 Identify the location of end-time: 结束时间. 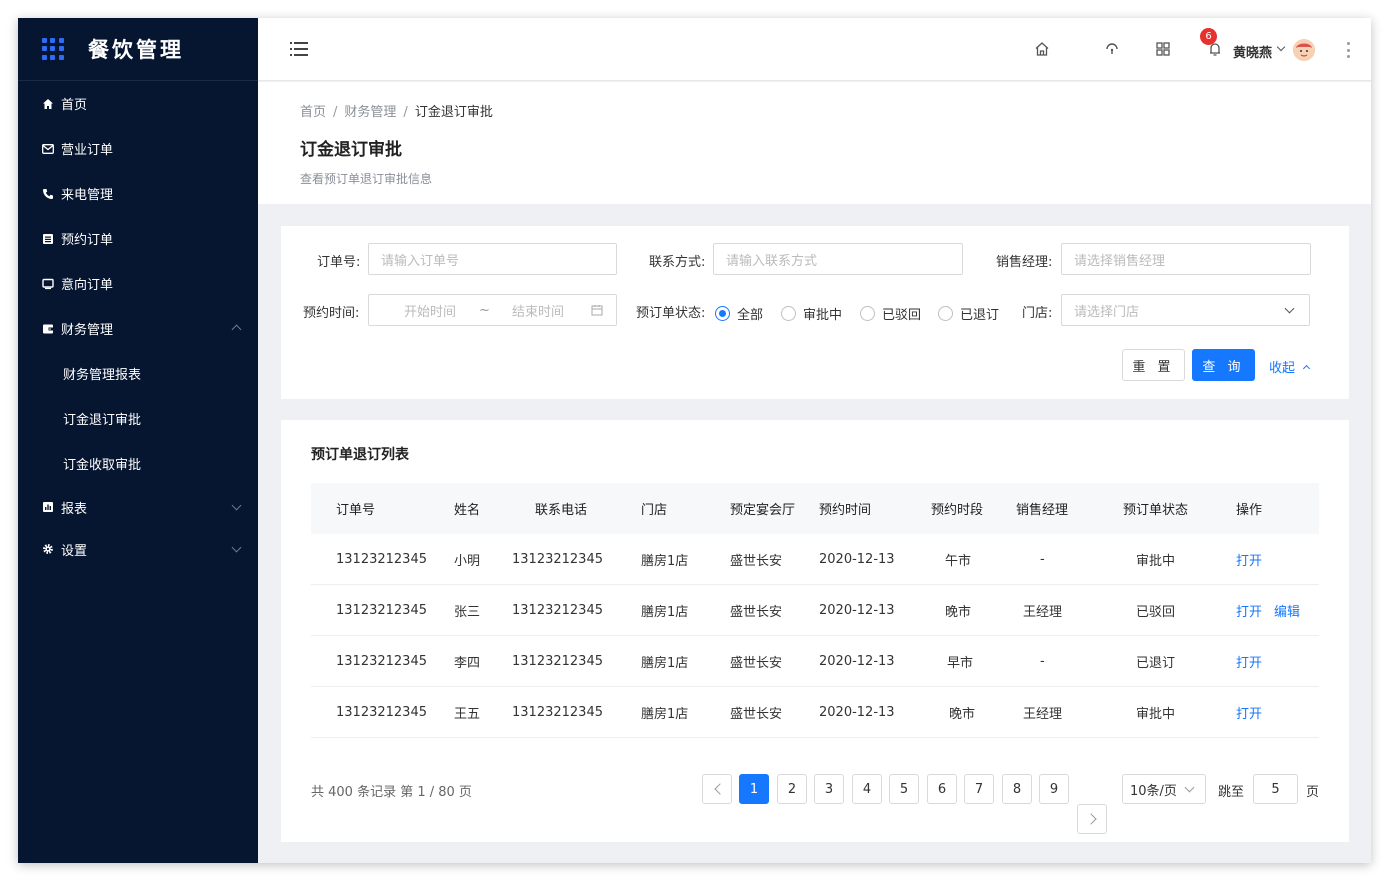
(538, 310).